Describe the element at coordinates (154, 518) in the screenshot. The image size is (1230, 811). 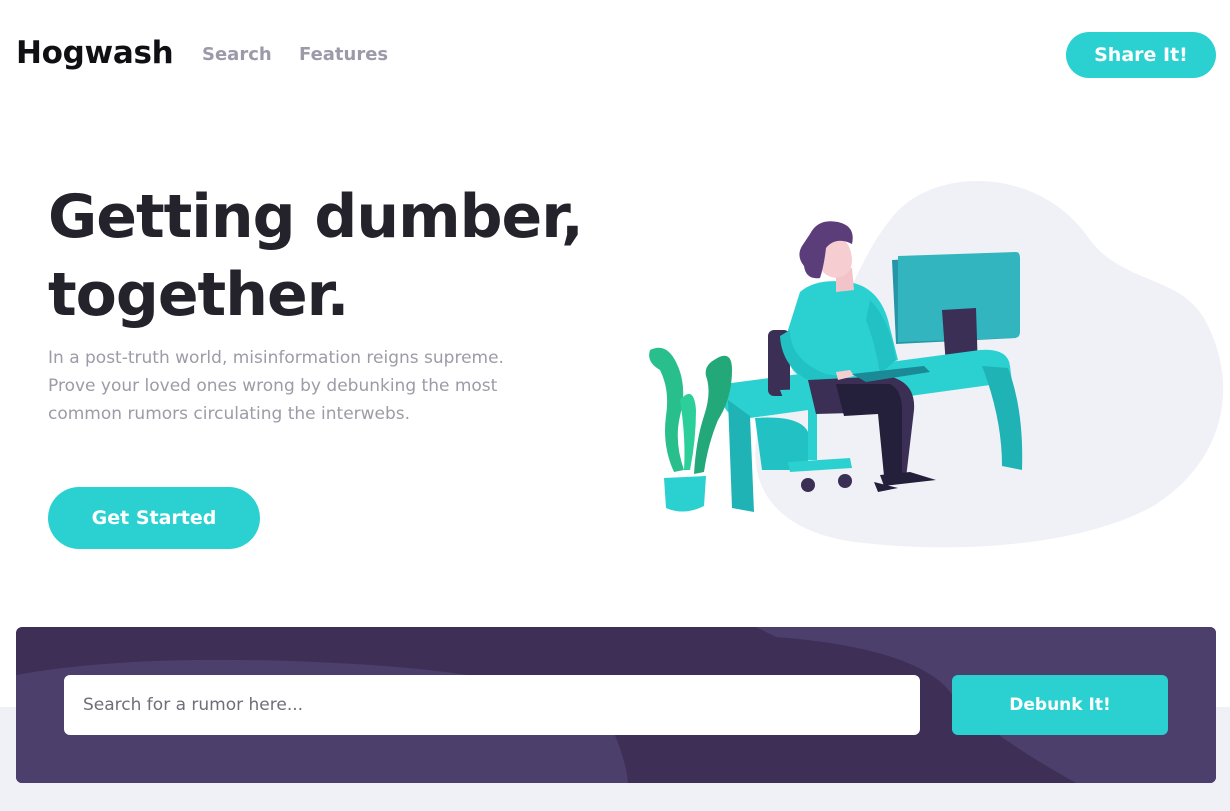
I see `get-started-button: Get Started` at that location.